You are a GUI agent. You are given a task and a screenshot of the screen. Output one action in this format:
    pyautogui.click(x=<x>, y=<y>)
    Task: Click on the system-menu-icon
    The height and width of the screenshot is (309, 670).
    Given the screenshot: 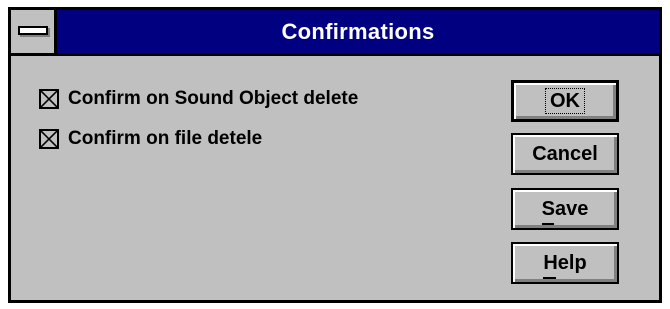 What is the action you would take?
    pyautogui.click(x=33, y=30)
    